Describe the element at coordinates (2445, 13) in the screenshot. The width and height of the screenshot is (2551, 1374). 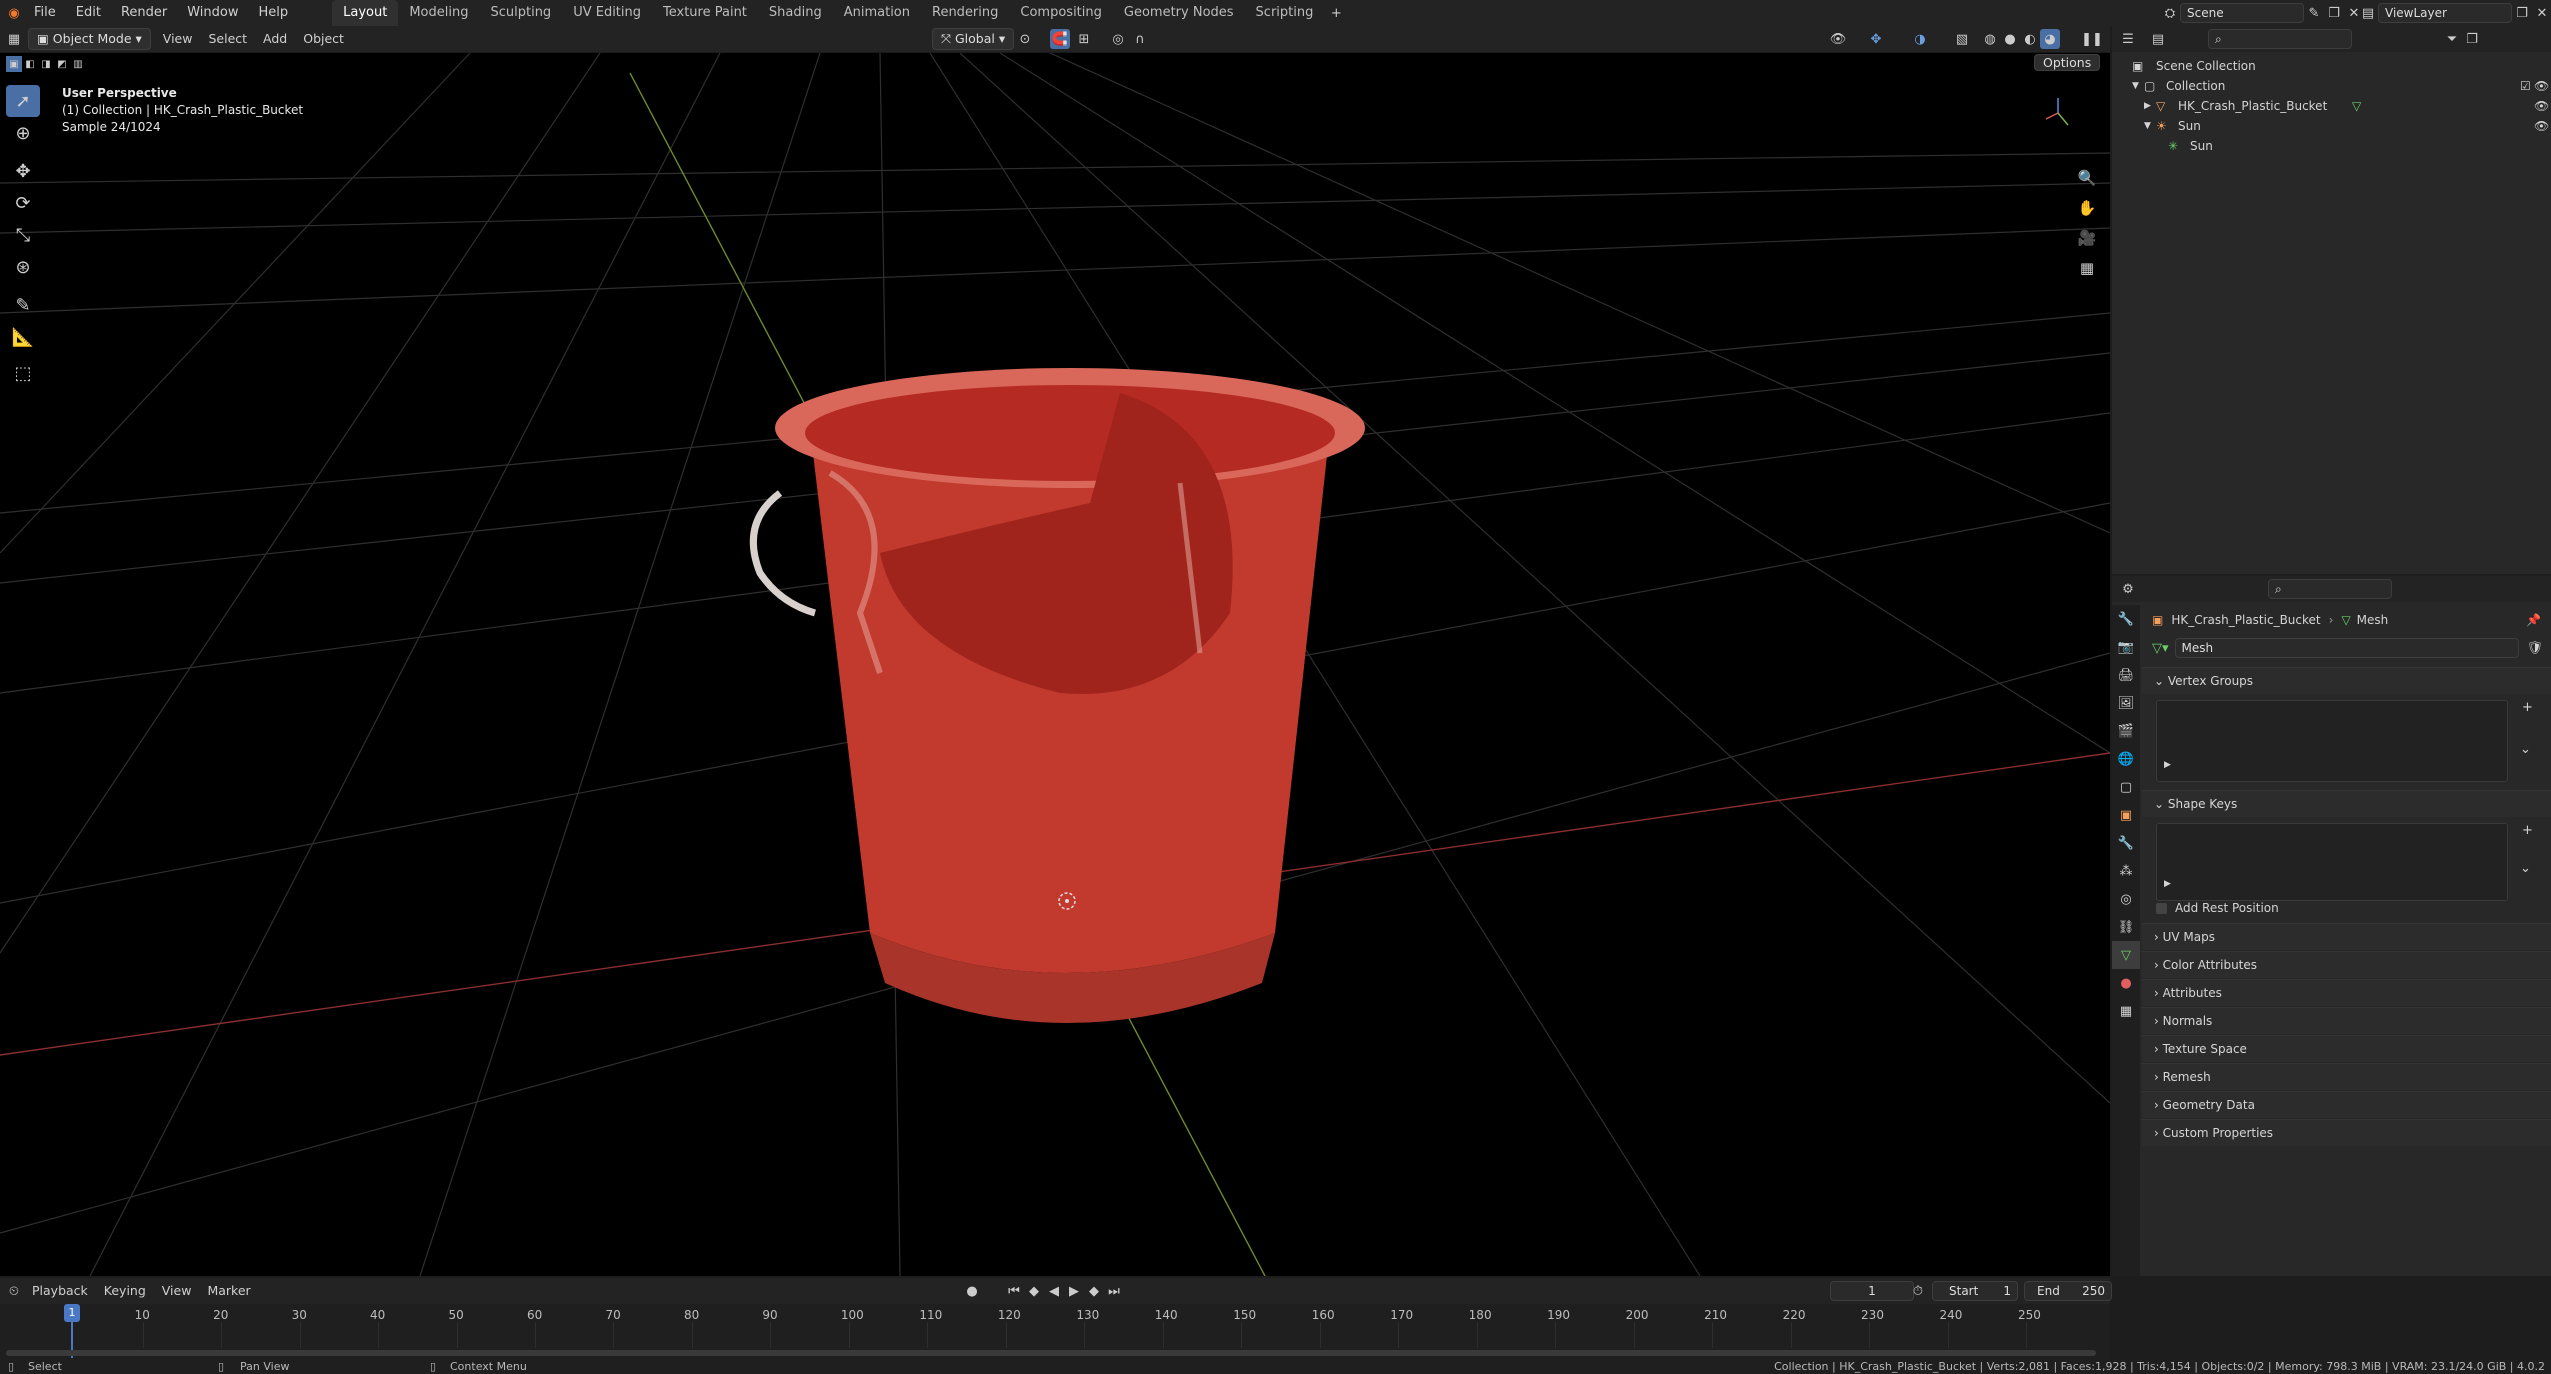
I see `view-layer-field: ViewLayer` at that location.